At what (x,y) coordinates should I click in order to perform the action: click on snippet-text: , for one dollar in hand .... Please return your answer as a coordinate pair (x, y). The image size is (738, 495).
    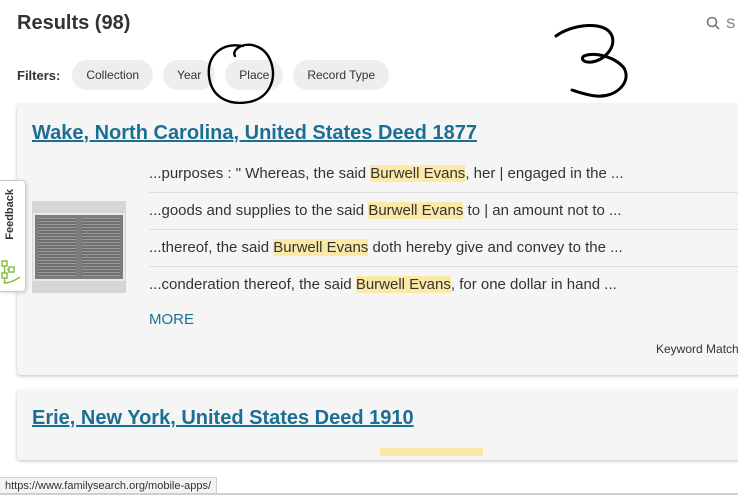
    Looking at the image, I should click on (533, 284).